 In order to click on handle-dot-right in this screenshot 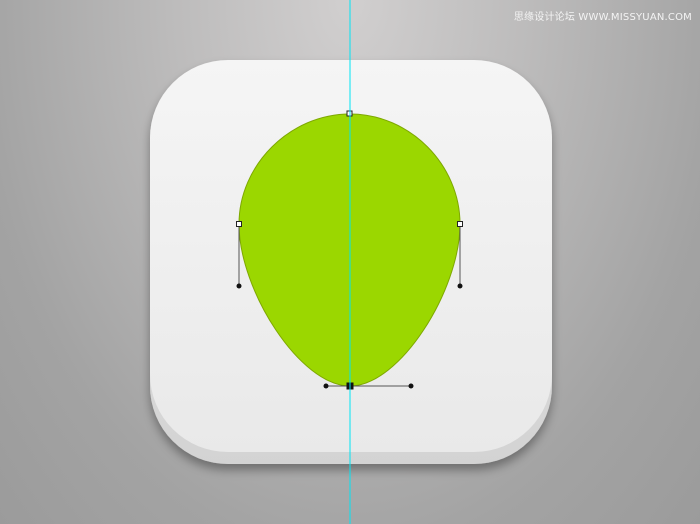, I will do `click(460, 286)`.